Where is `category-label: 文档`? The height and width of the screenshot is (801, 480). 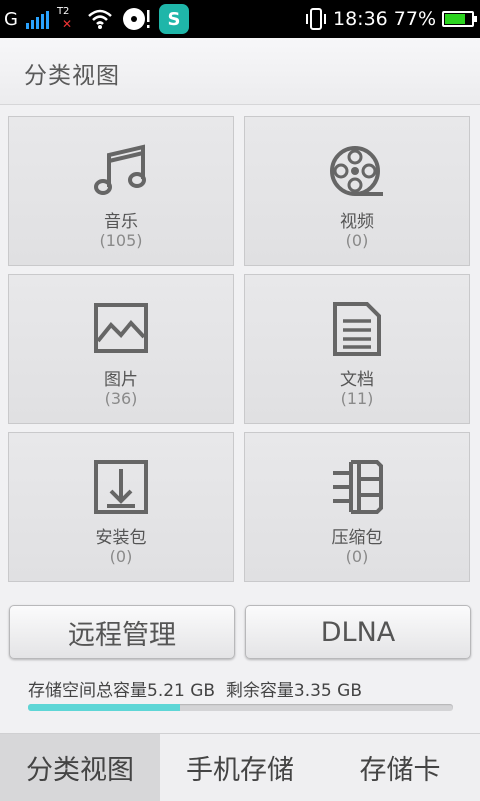 category-label: 文档 is located at coordinates (357, 380).